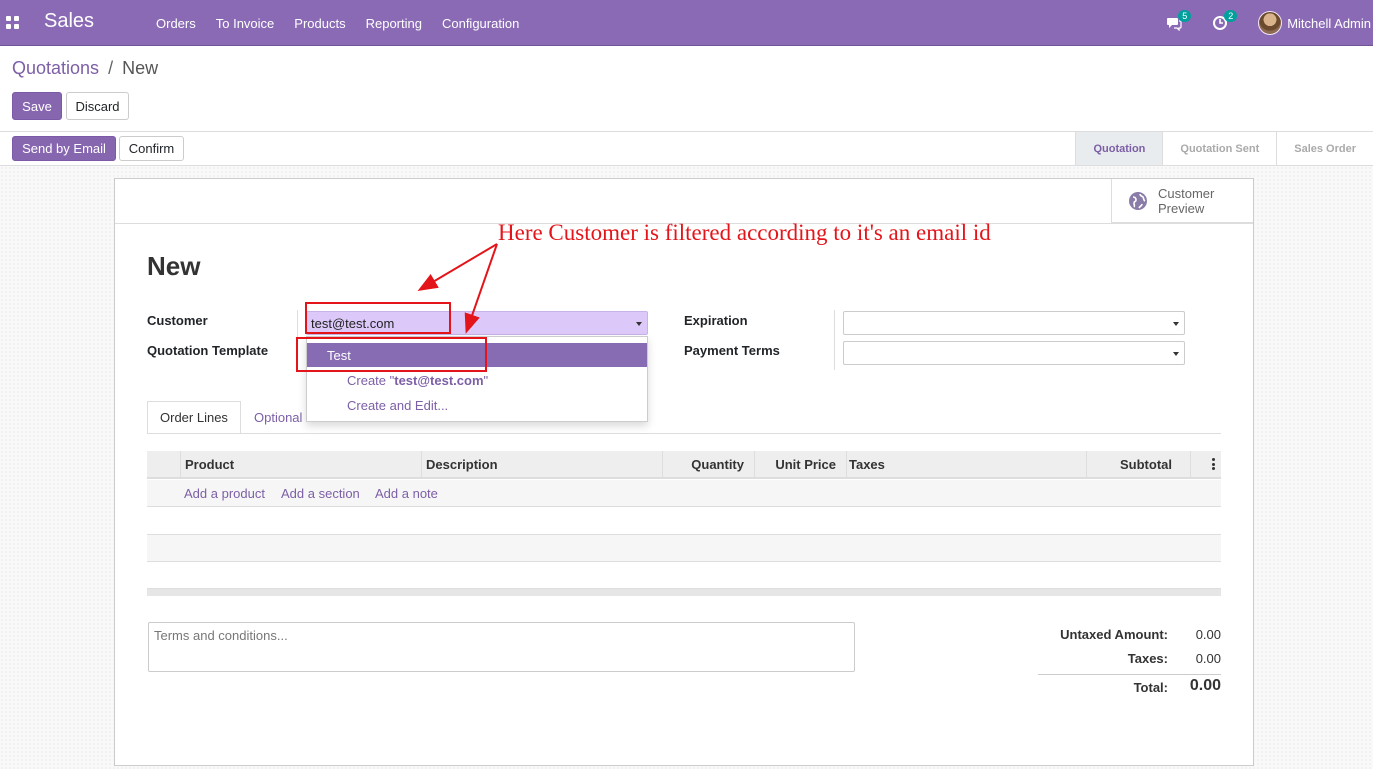 This screenshot has width=1373, height=769. What do you see at coordinates (1014, 353) in the screenshot?
I see `payment-terms-select` at bounding box center [1014, 353].